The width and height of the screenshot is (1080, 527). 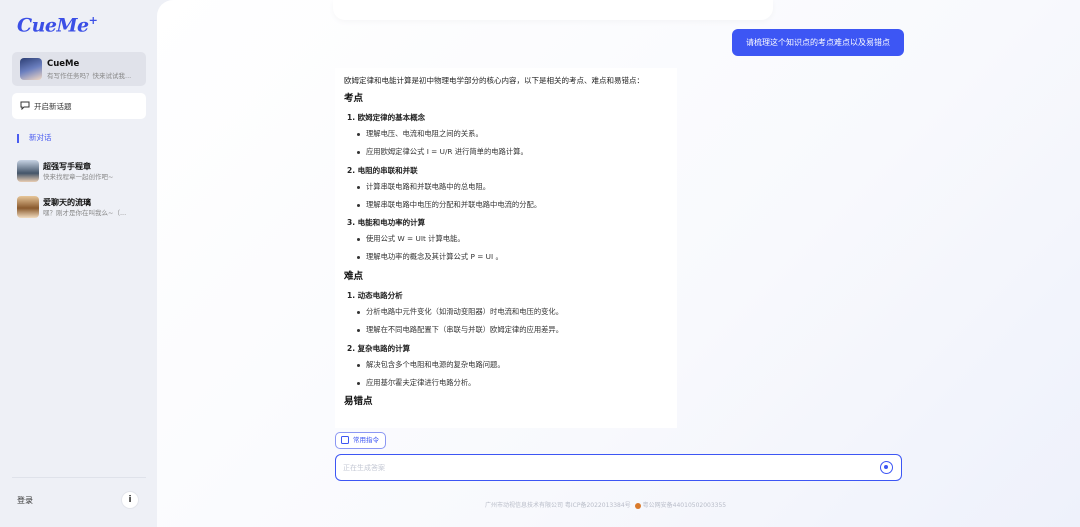 I want to click on user-message: 请梳理这个知识点的考点难点以及易错点, so click(x=818, y=42).